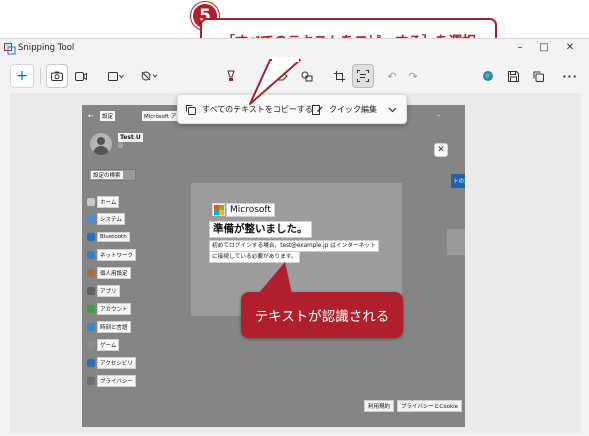 This screenshot has height=436, width=589. I want to click on save-icon, so click(513, 76).